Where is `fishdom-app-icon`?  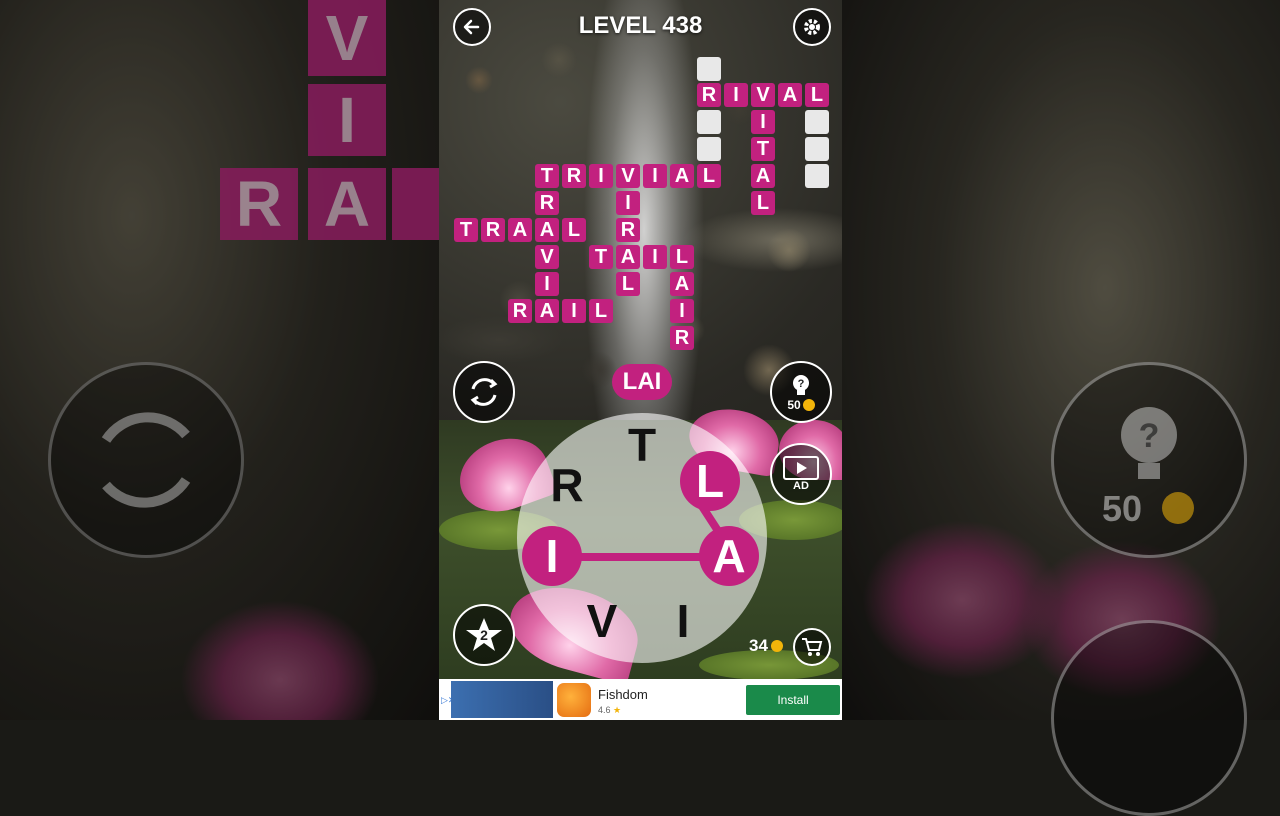 fishdom-app-icon is located at coordinates (574, 700).